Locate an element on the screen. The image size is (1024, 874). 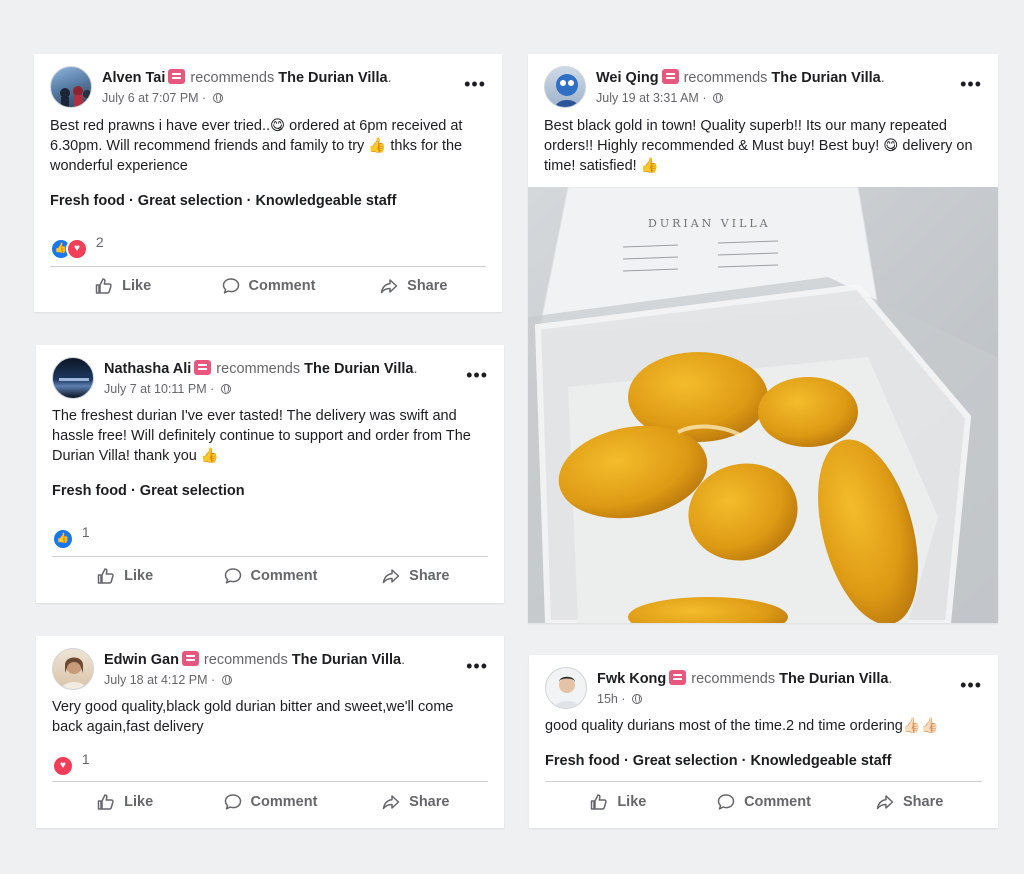
post-date: 15h is located at coordinates (607, 699).